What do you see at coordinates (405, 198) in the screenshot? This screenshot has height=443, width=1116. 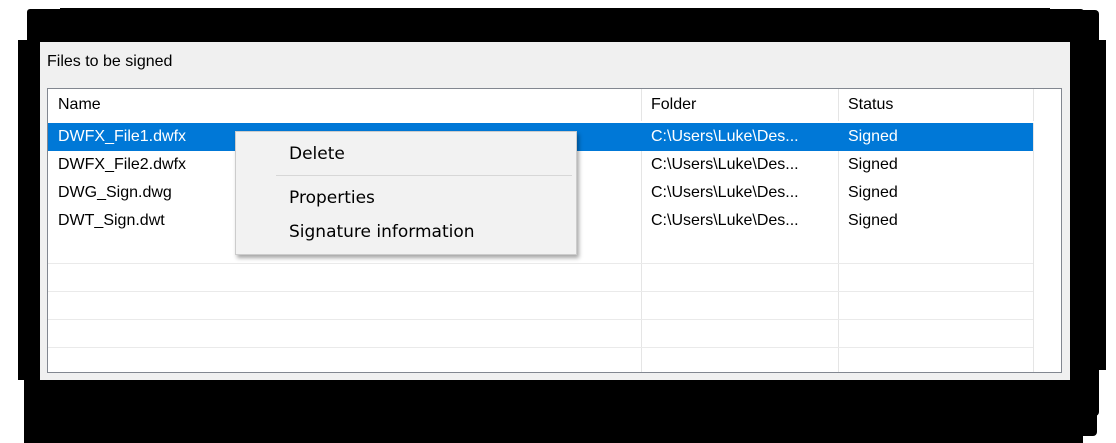 I see `menu-item-properties: Properties` at bounding box center [405, 198].